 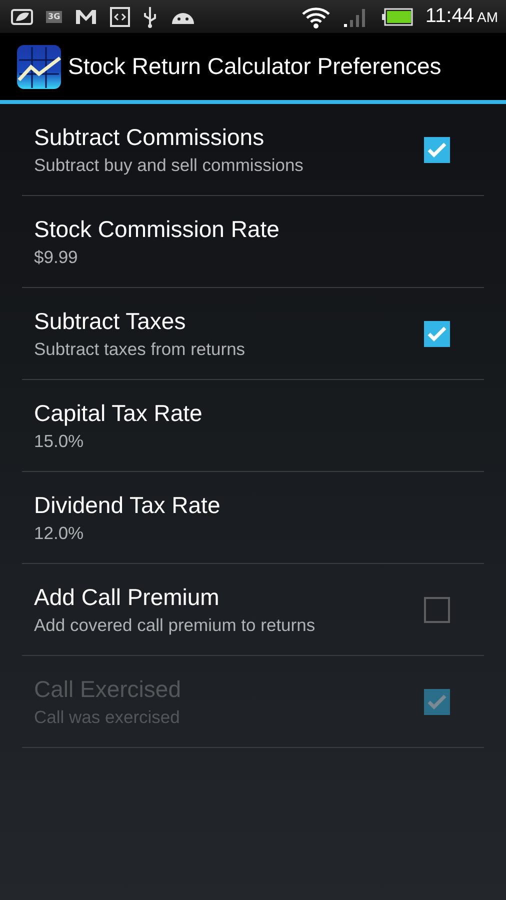 What do you see at coordinates (169, 165) in the screenshot?
I see `preference-summary: Subtract buy and sell commissions` at bounding box center [169, 165].